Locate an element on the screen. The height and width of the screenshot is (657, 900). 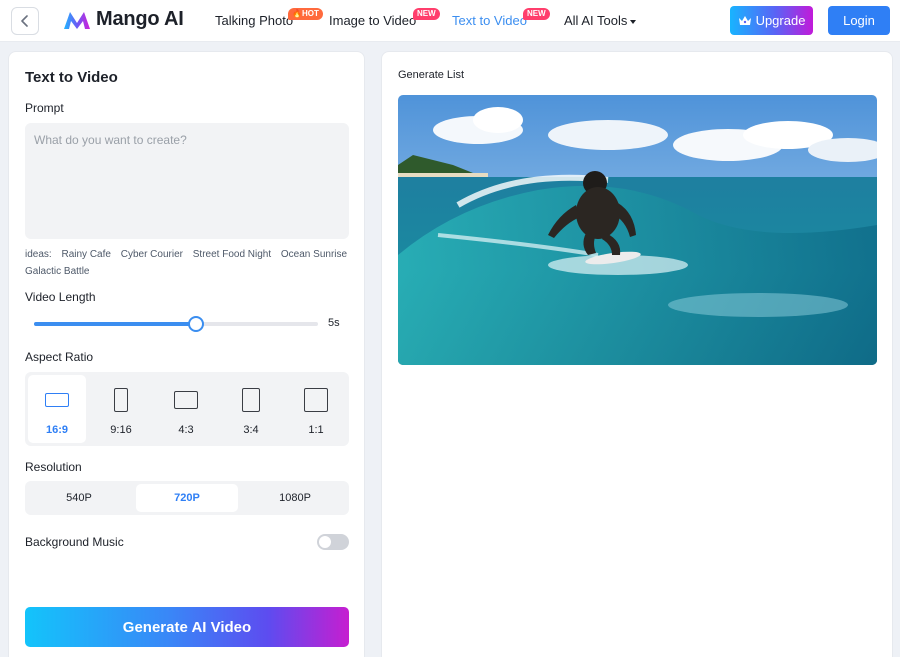
nav-talking-photo: Talking Photo 🔥HOT is located at coordinates (269, 18).